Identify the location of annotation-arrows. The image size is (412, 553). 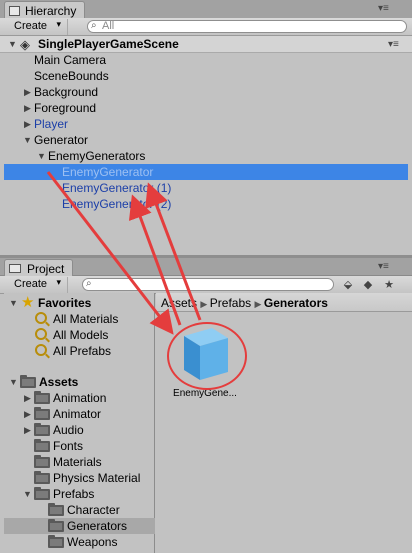
(124, 253).